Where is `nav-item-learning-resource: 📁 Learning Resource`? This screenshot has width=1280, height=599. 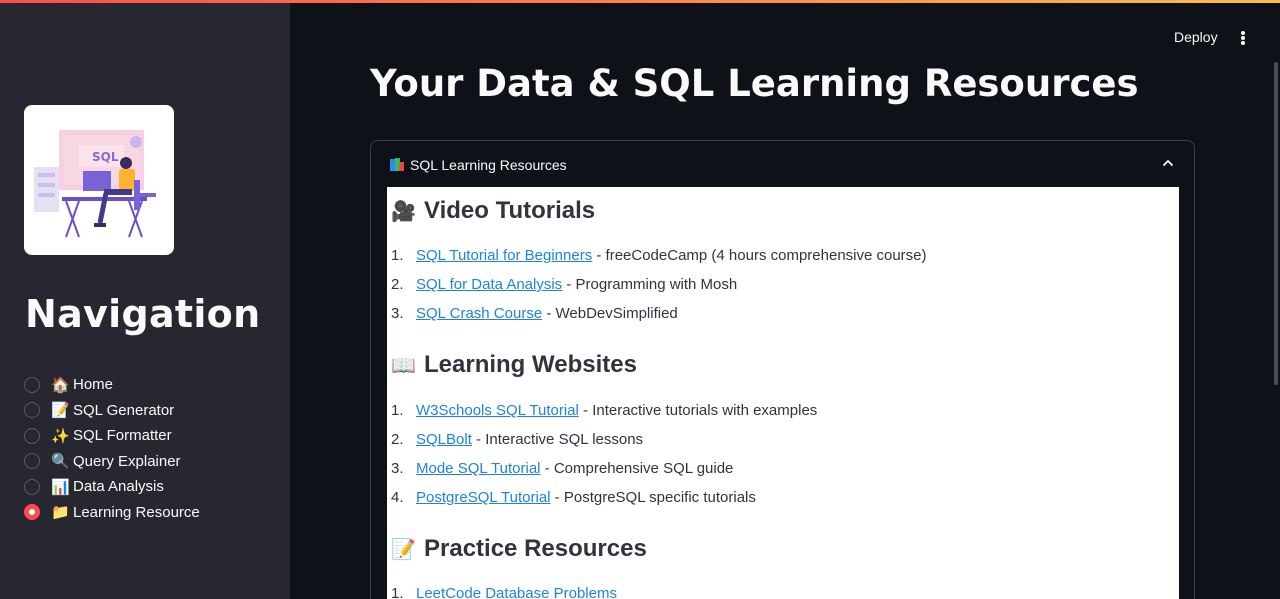
nav-item-learning-resource: 📁 Learning Resource is located at coordinates (149, 513).